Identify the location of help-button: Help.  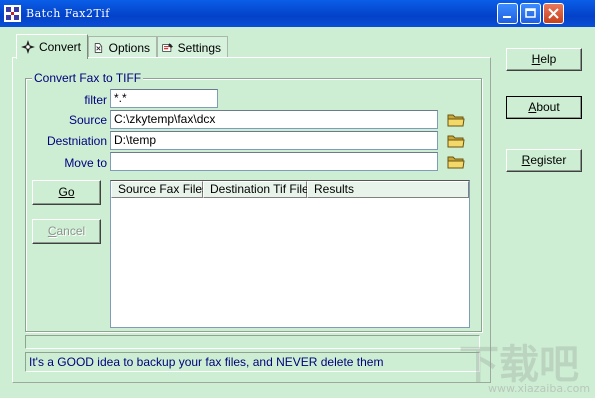
(544, 59).